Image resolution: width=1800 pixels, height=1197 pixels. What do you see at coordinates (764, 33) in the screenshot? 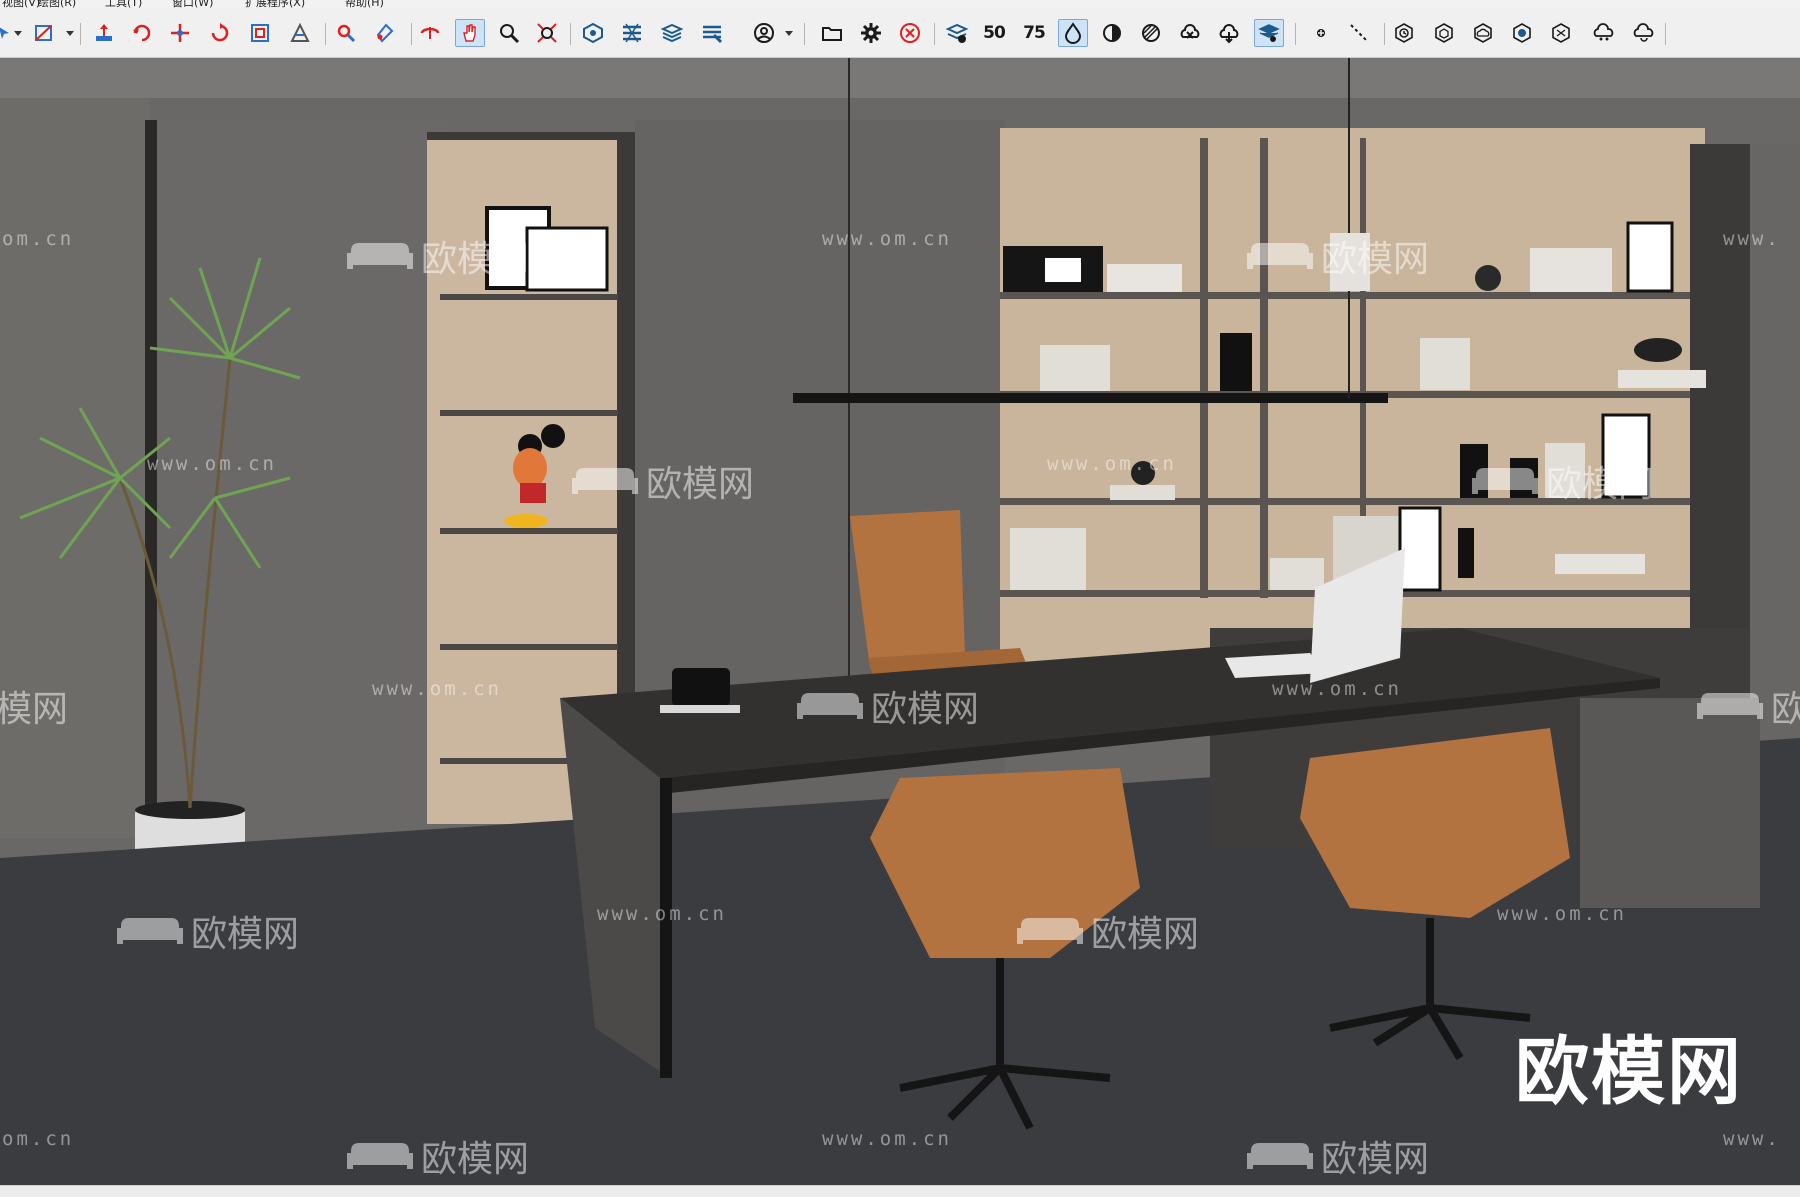
I see `user-circle-icon` at bounding box center [764, 33].